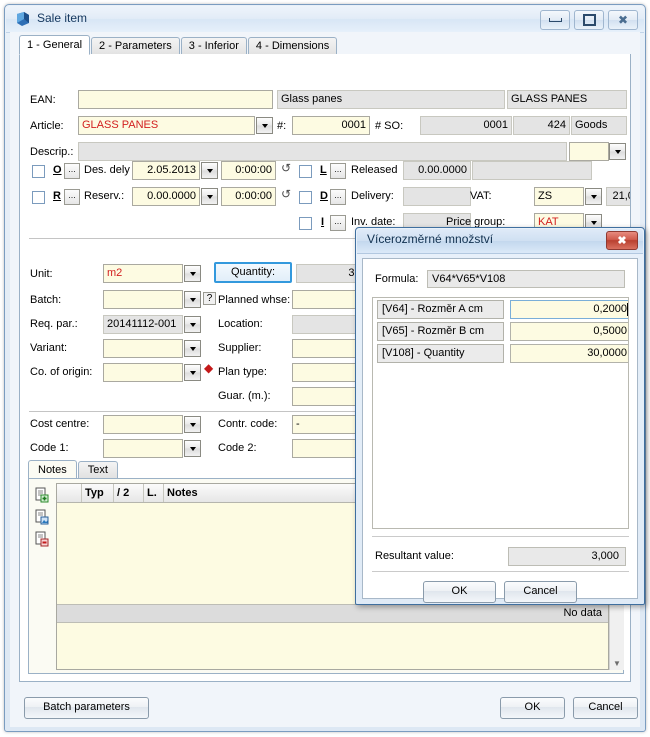 The height and width of the screenshot is (737, 650). I want to click on inv-date-checkbox, so click(305, 223).